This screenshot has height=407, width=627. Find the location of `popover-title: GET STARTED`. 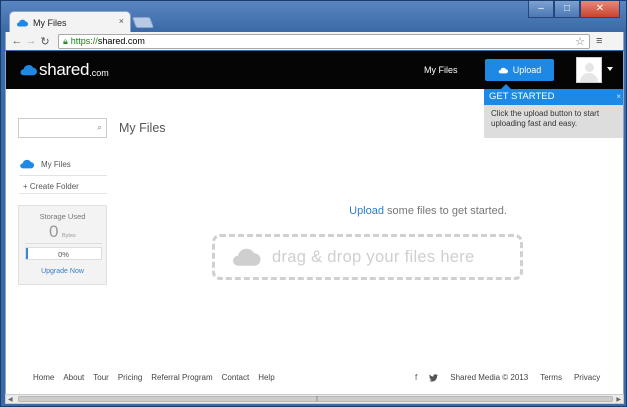

popover-title: GET STARTED is located at coordinates (522, 96).